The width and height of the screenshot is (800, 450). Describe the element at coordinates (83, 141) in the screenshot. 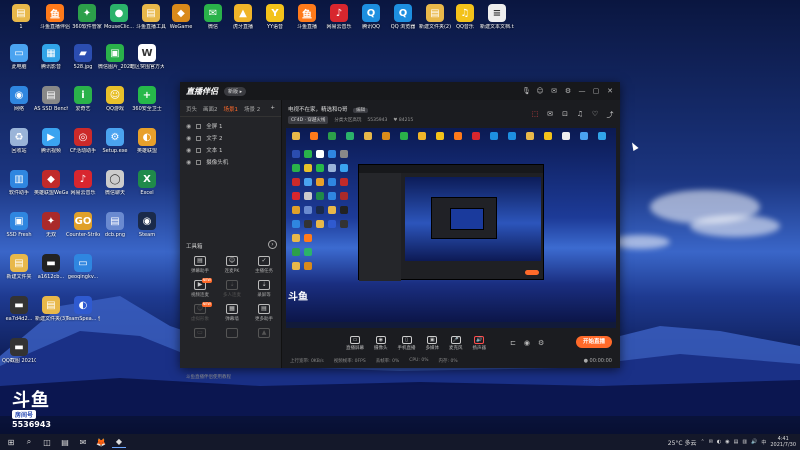

I see `desktop-icon: ◎ CF活动助手` at that location.